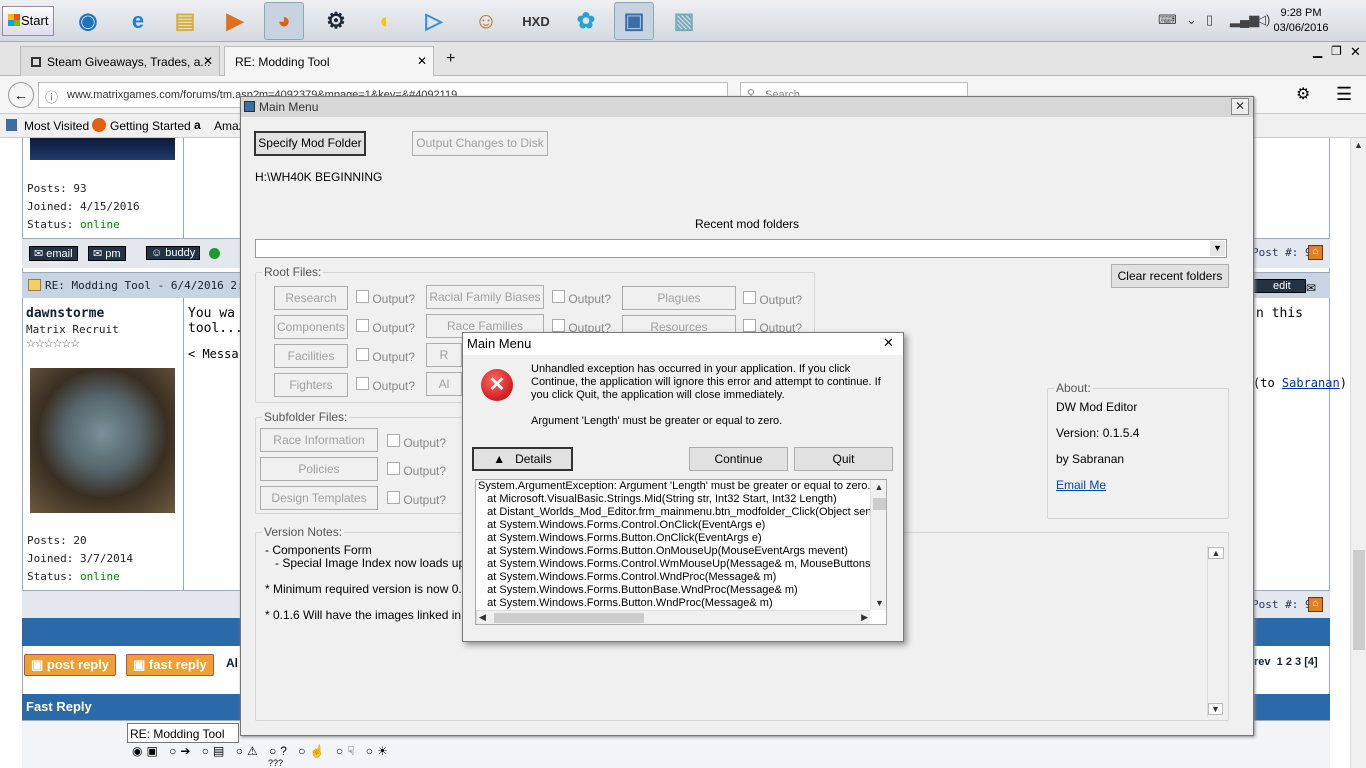 The image size is (1366, 768). Describe the element at coordinates (310, 143) in the screenshot. I see `specify-mod-folder-button: Specify Mod Folder` at that location.